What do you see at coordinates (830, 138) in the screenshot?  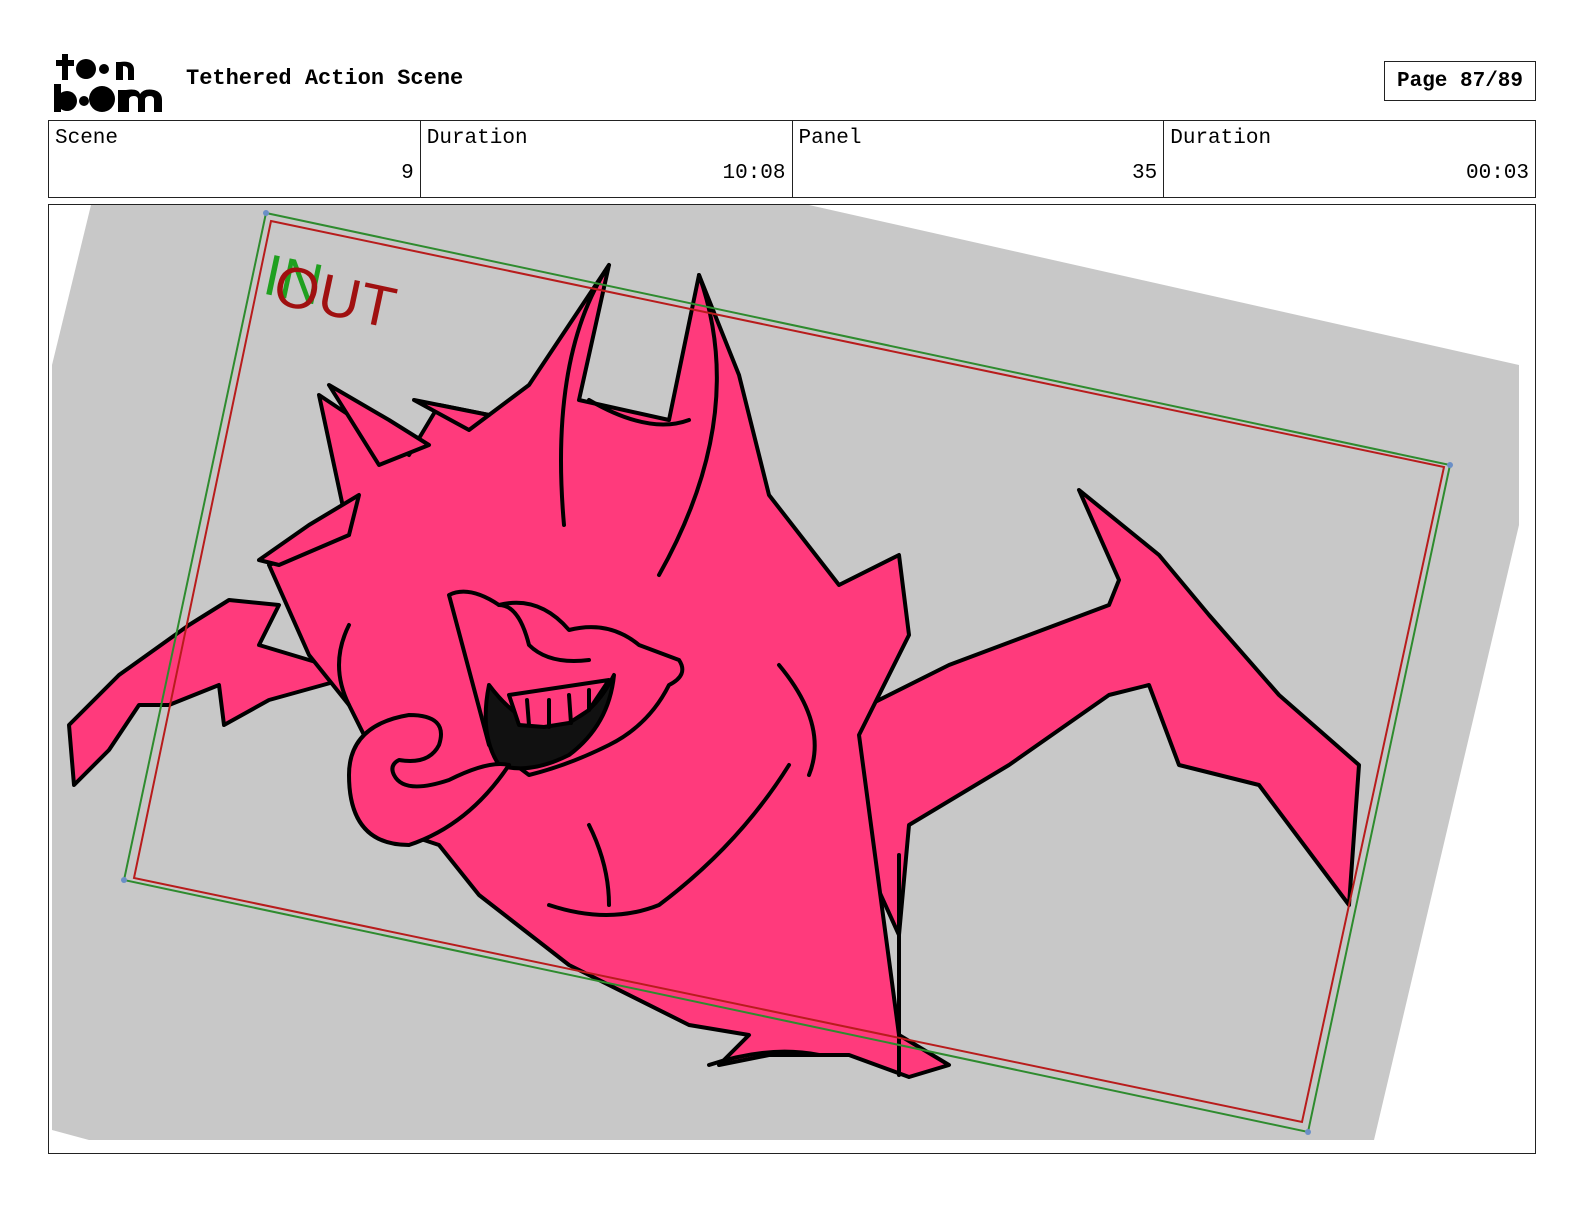 I see `panel-label: Panel` at bounding box center [830, 138].